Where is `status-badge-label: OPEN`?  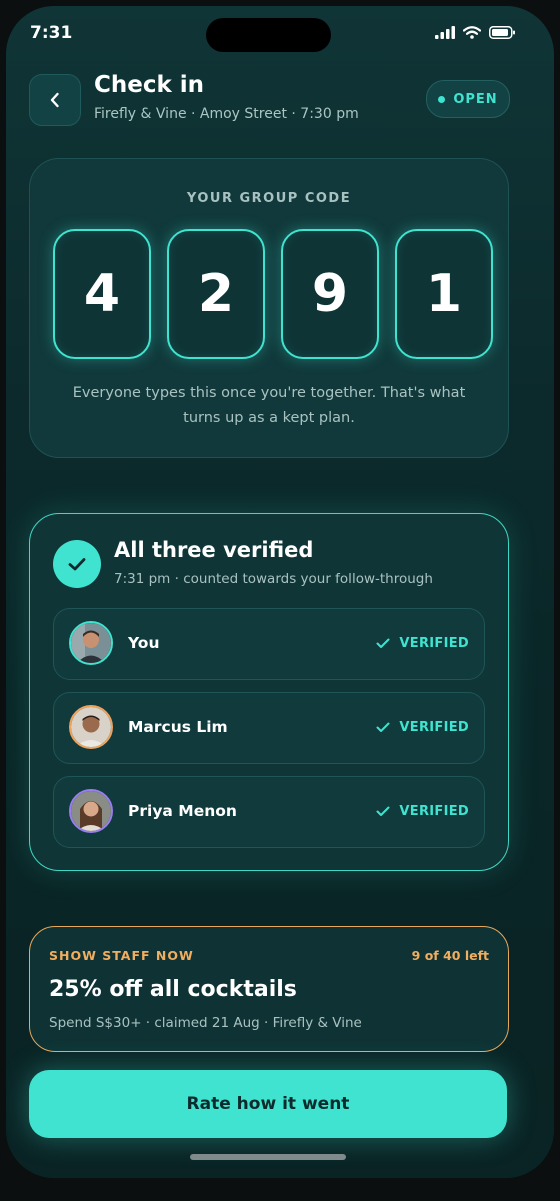 status-badge-label: OPEN is located at coordinates (475, 99).